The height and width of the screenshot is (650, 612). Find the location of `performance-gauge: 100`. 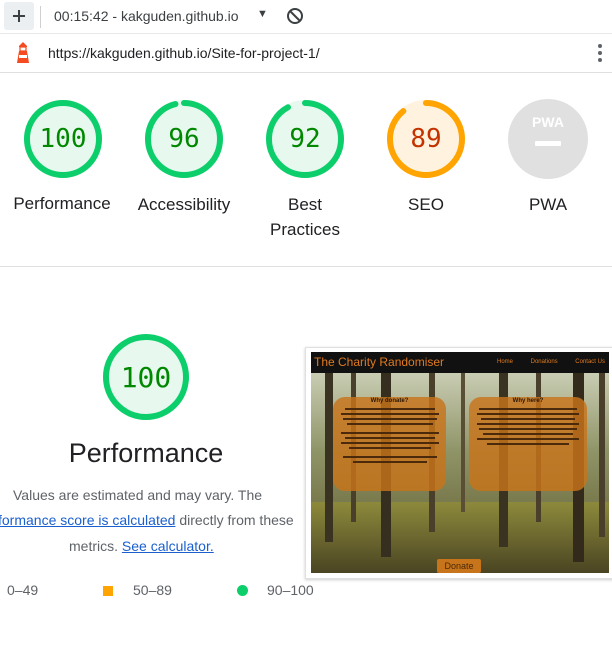

performance-gauge: 100 is located at coordinates (63, 139).